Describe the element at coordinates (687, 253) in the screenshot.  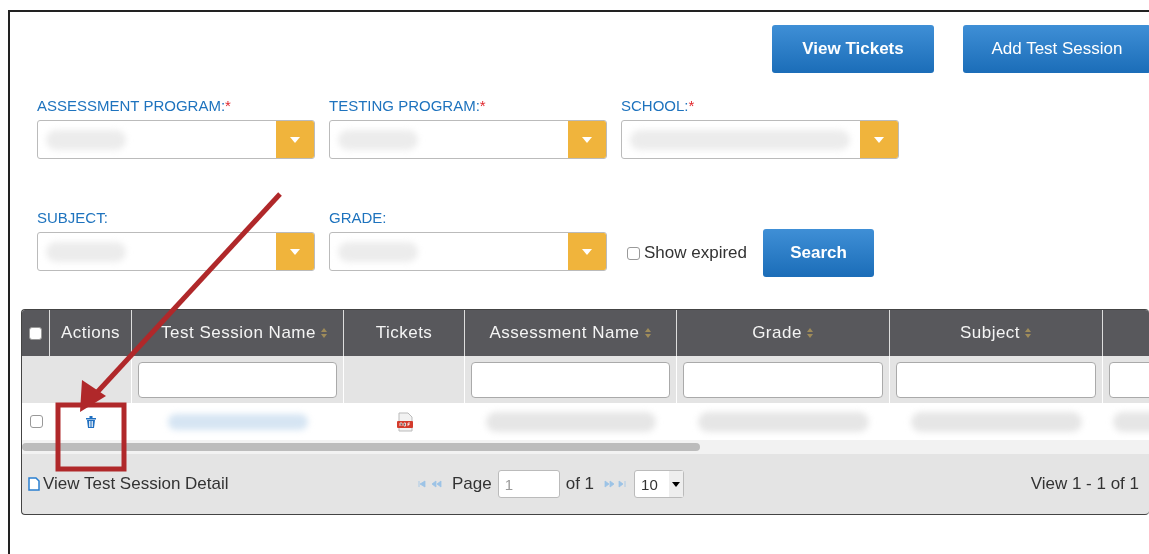
I see `show-expired-checkbox: Show expired` at that location.